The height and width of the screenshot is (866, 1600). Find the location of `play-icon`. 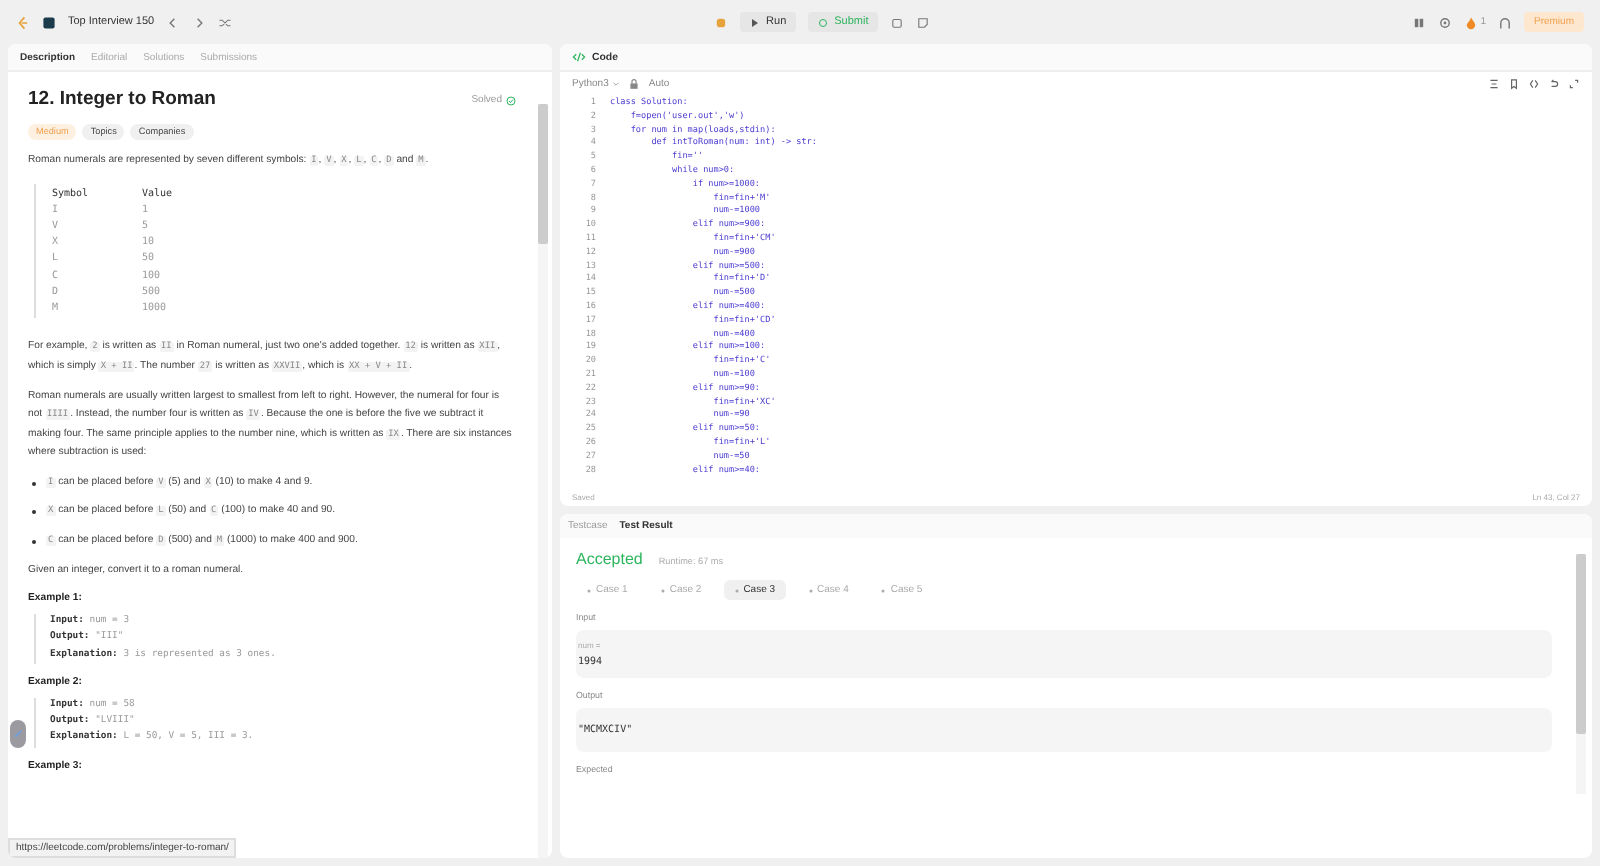

play-icon is located at coordinates (755, 22).